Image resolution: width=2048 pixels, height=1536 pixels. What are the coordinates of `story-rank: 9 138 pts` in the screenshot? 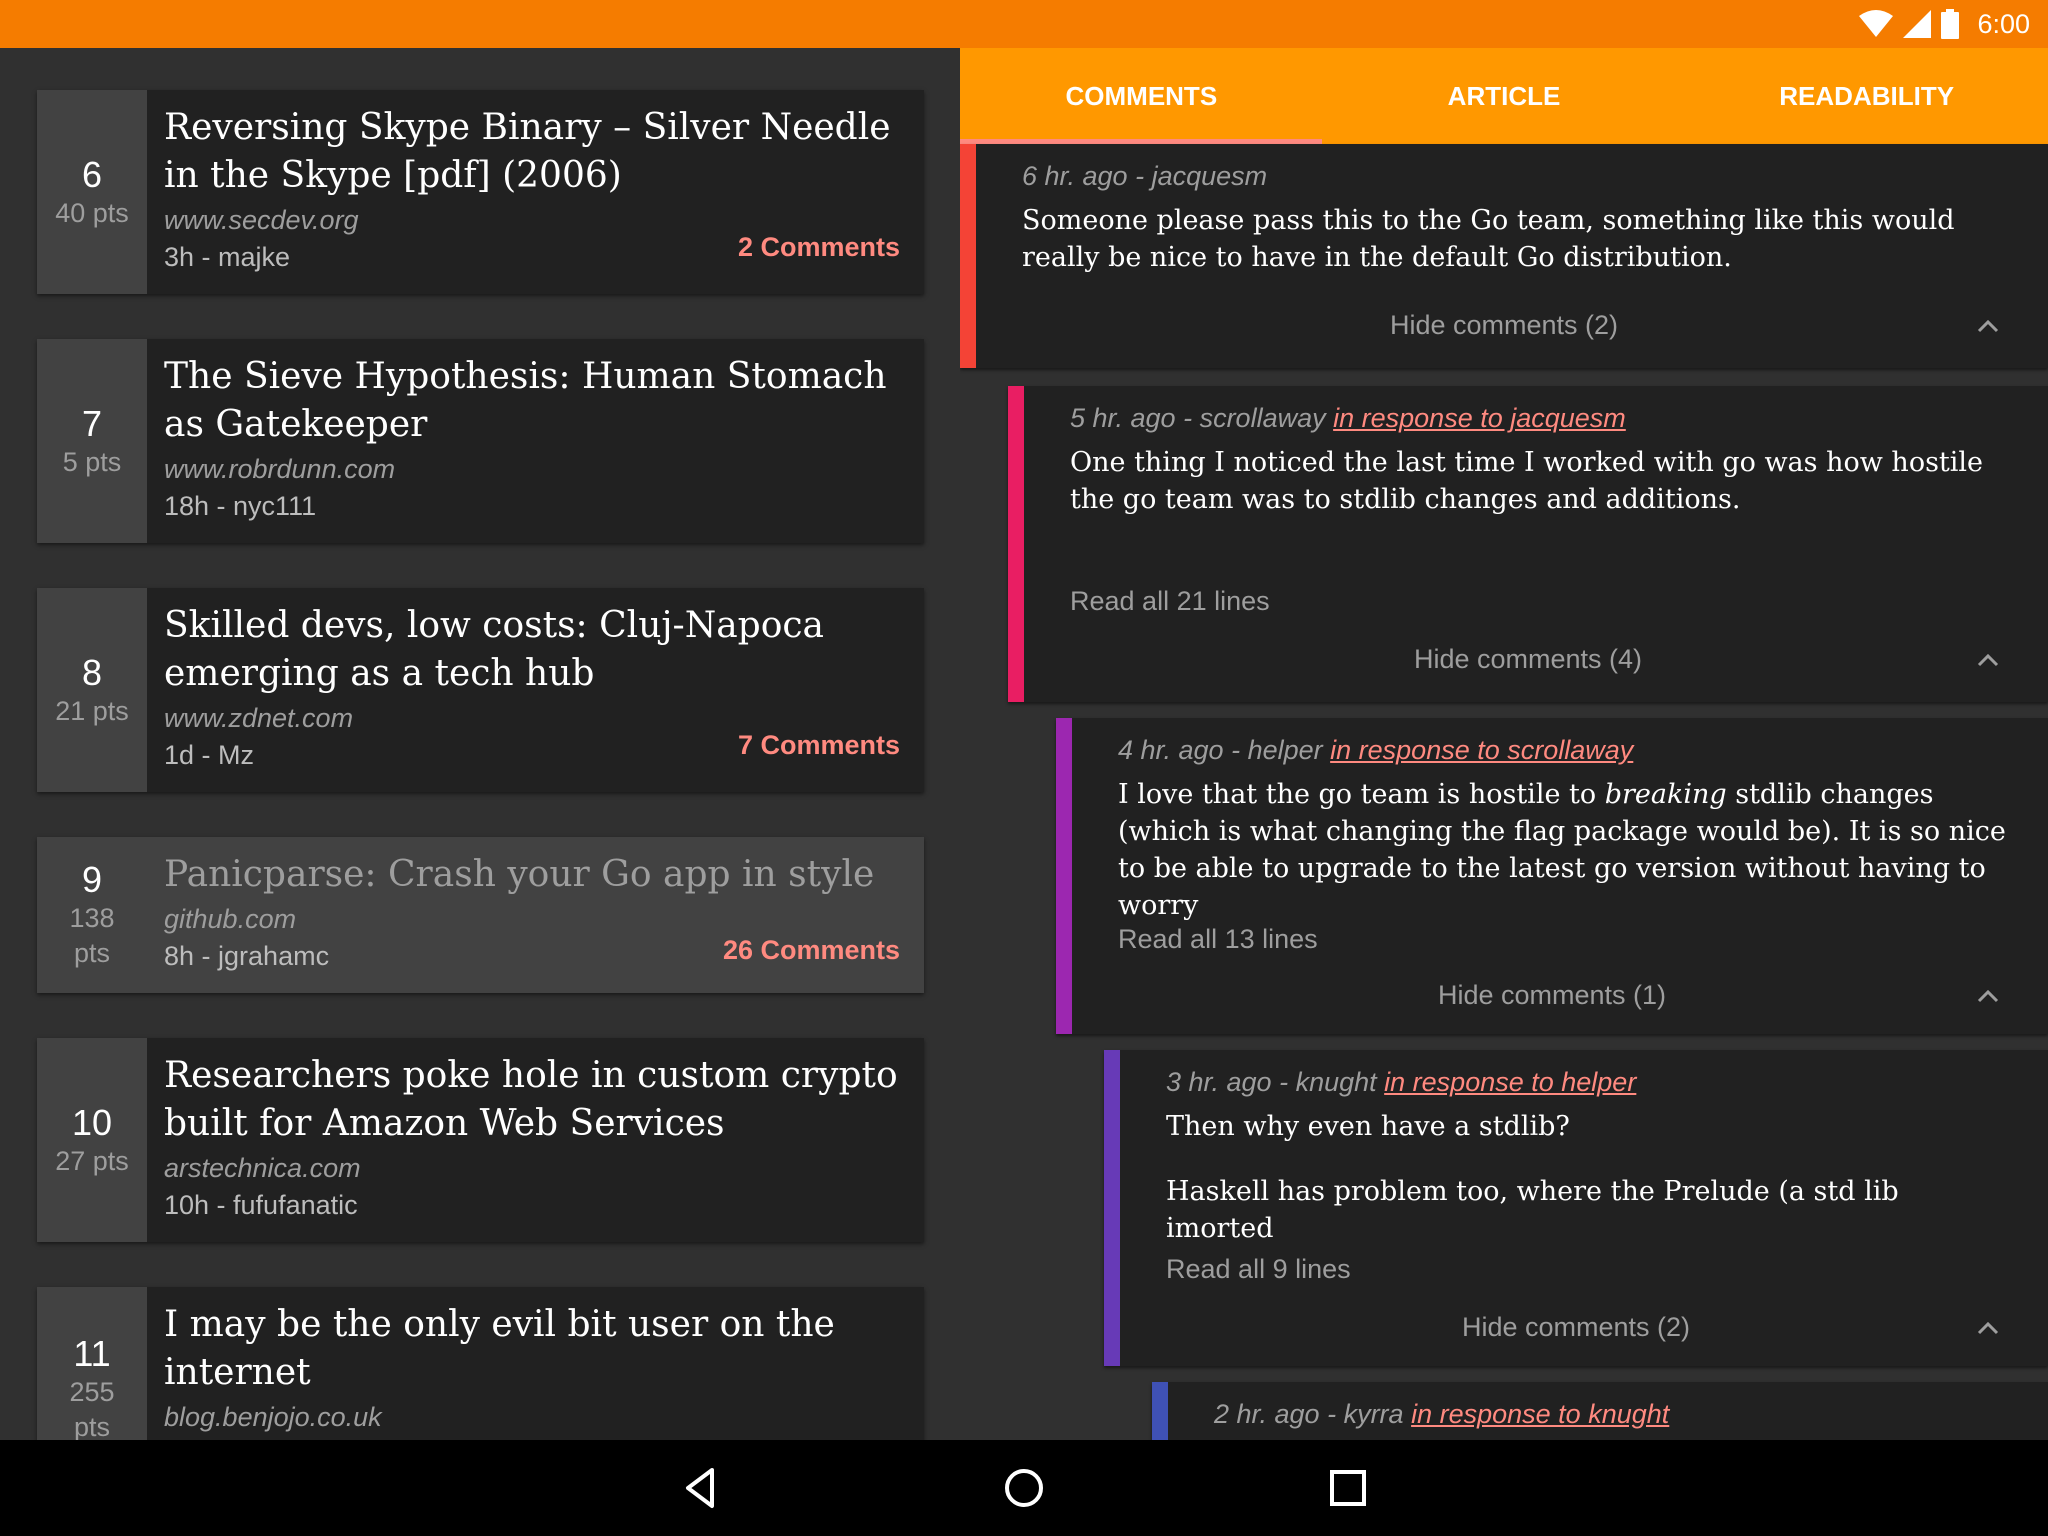 It's located at (92, 915).